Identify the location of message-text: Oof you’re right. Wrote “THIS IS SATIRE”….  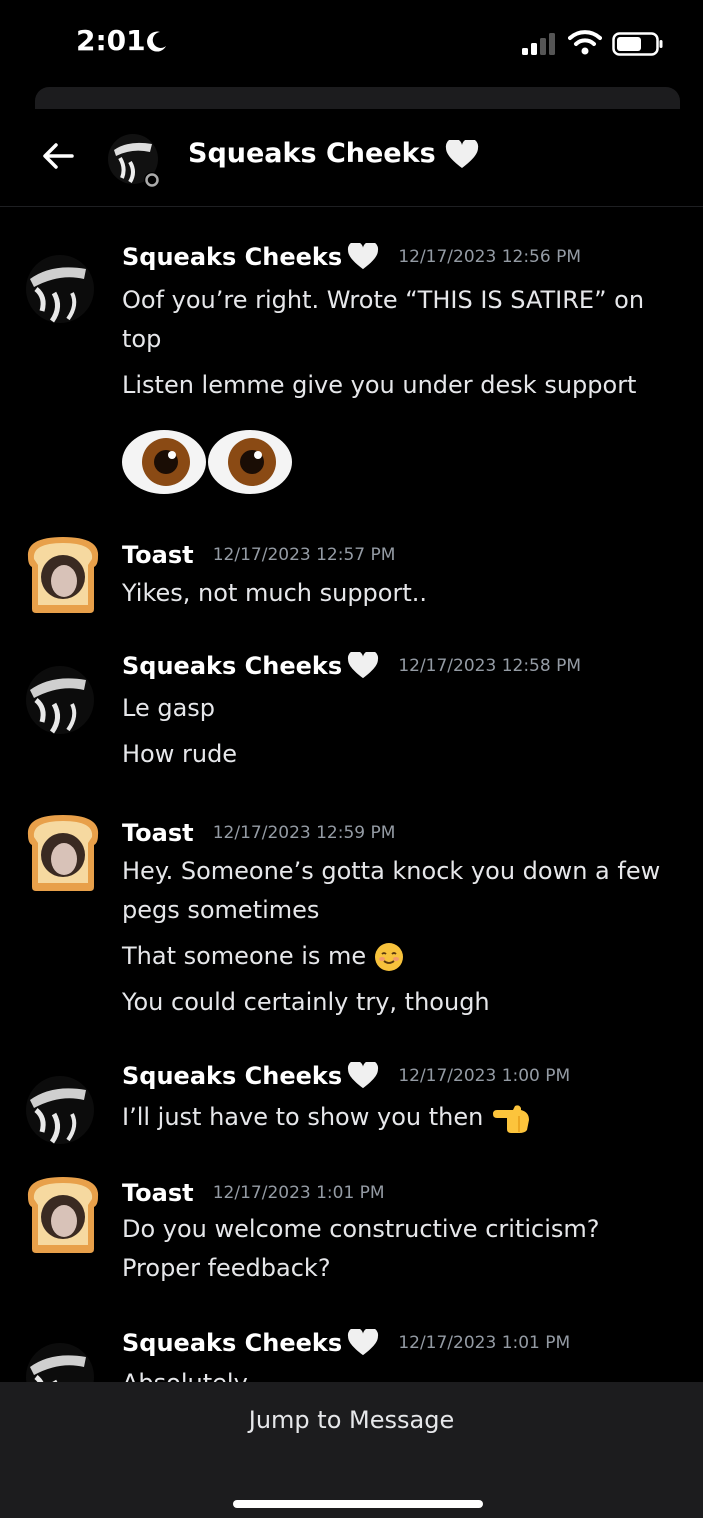
(383, 300).